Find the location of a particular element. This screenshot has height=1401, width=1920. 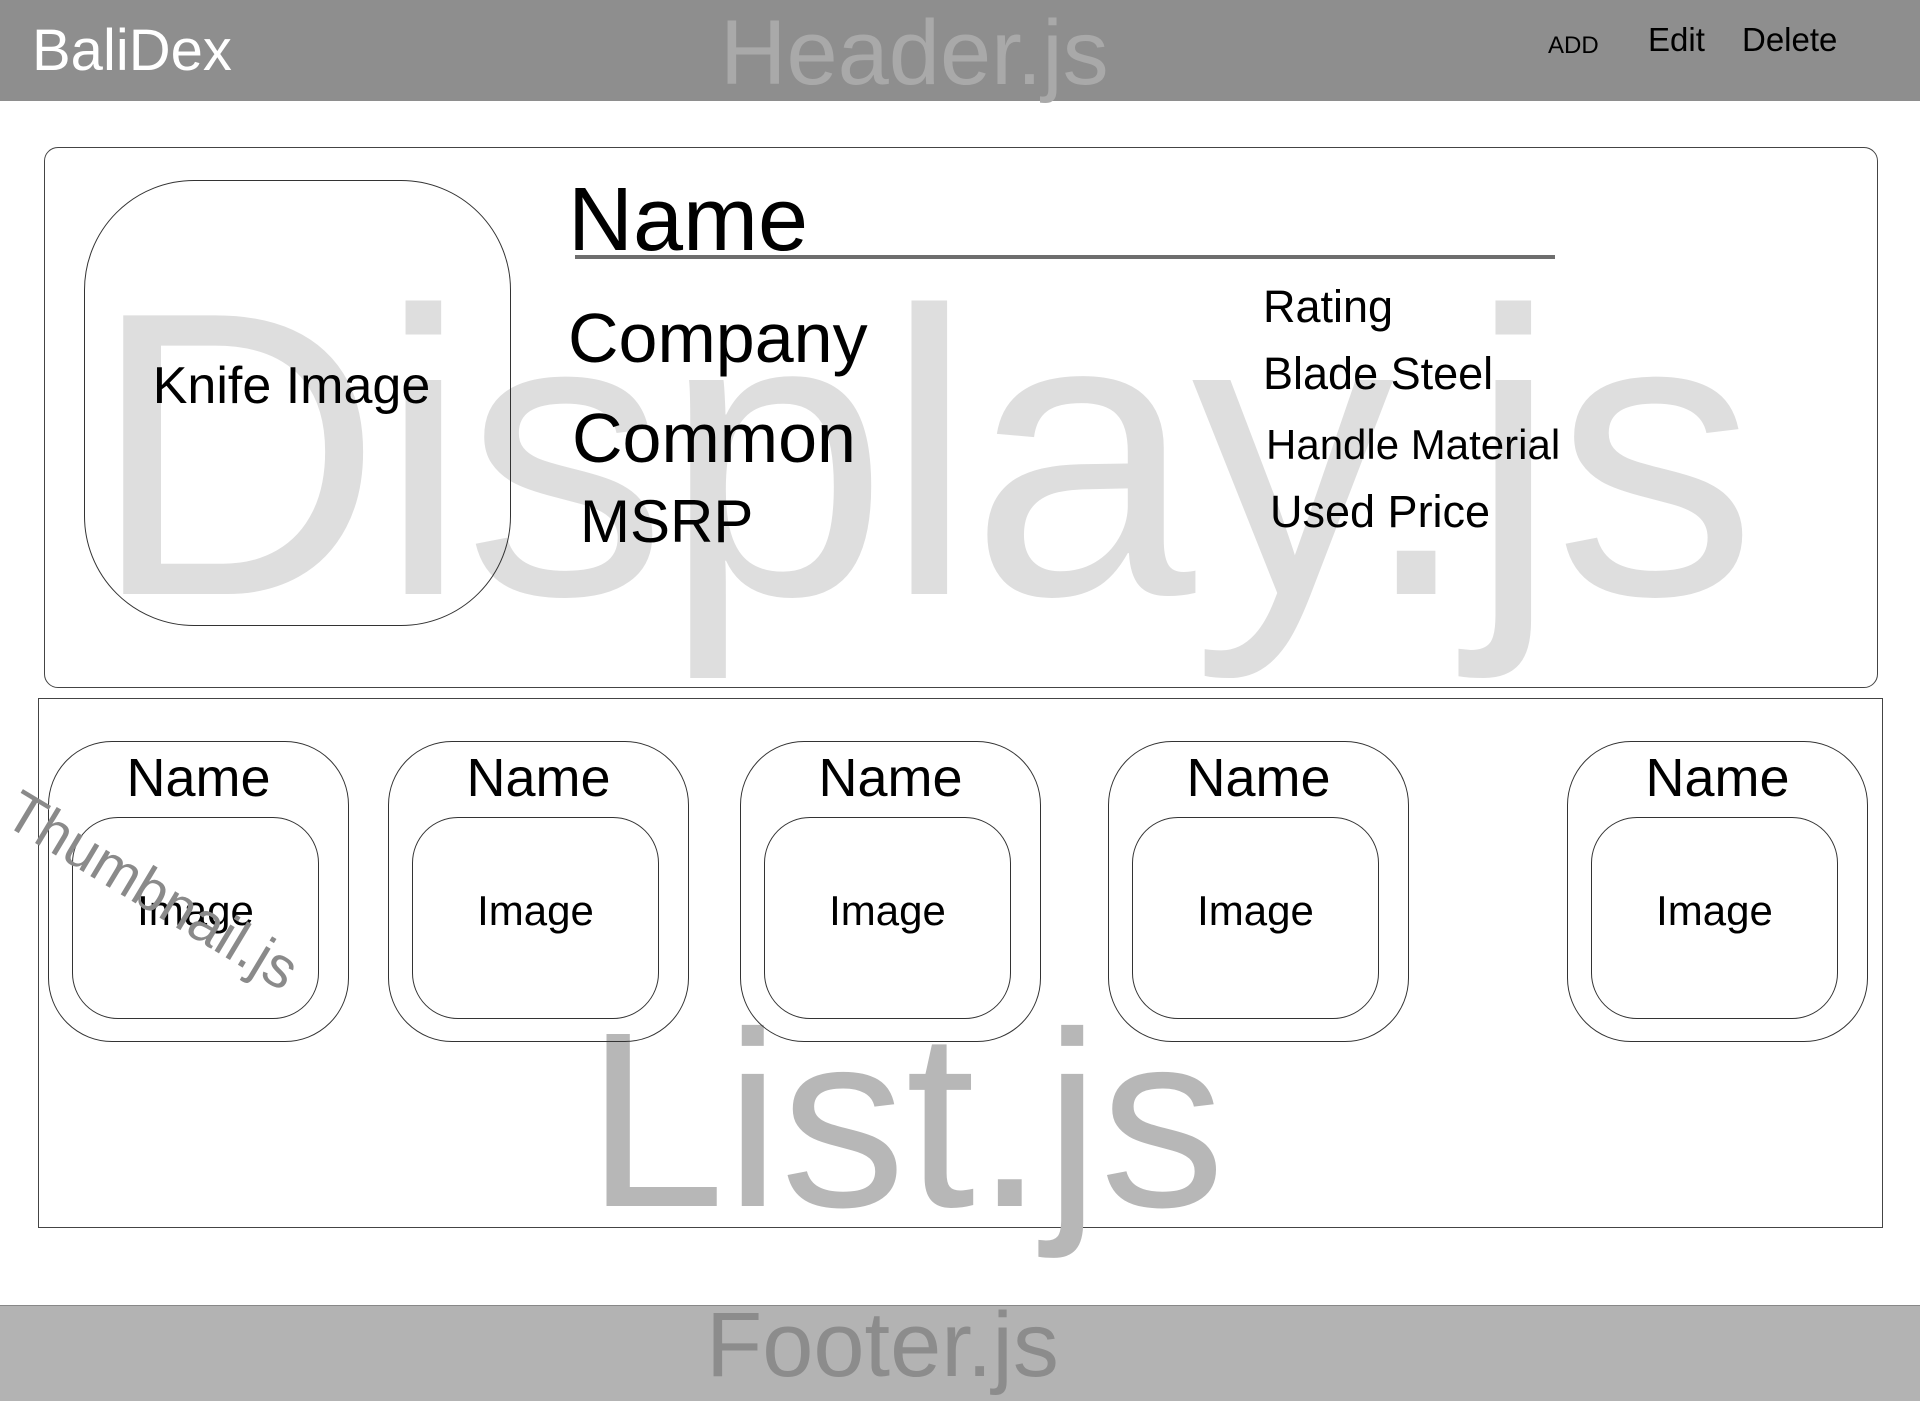

rating-field: Rating is located at coordinates (1328, 306).